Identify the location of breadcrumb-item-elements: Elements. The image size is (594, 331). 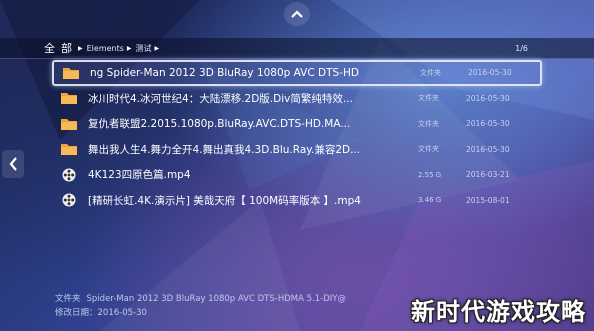
(105, 48).